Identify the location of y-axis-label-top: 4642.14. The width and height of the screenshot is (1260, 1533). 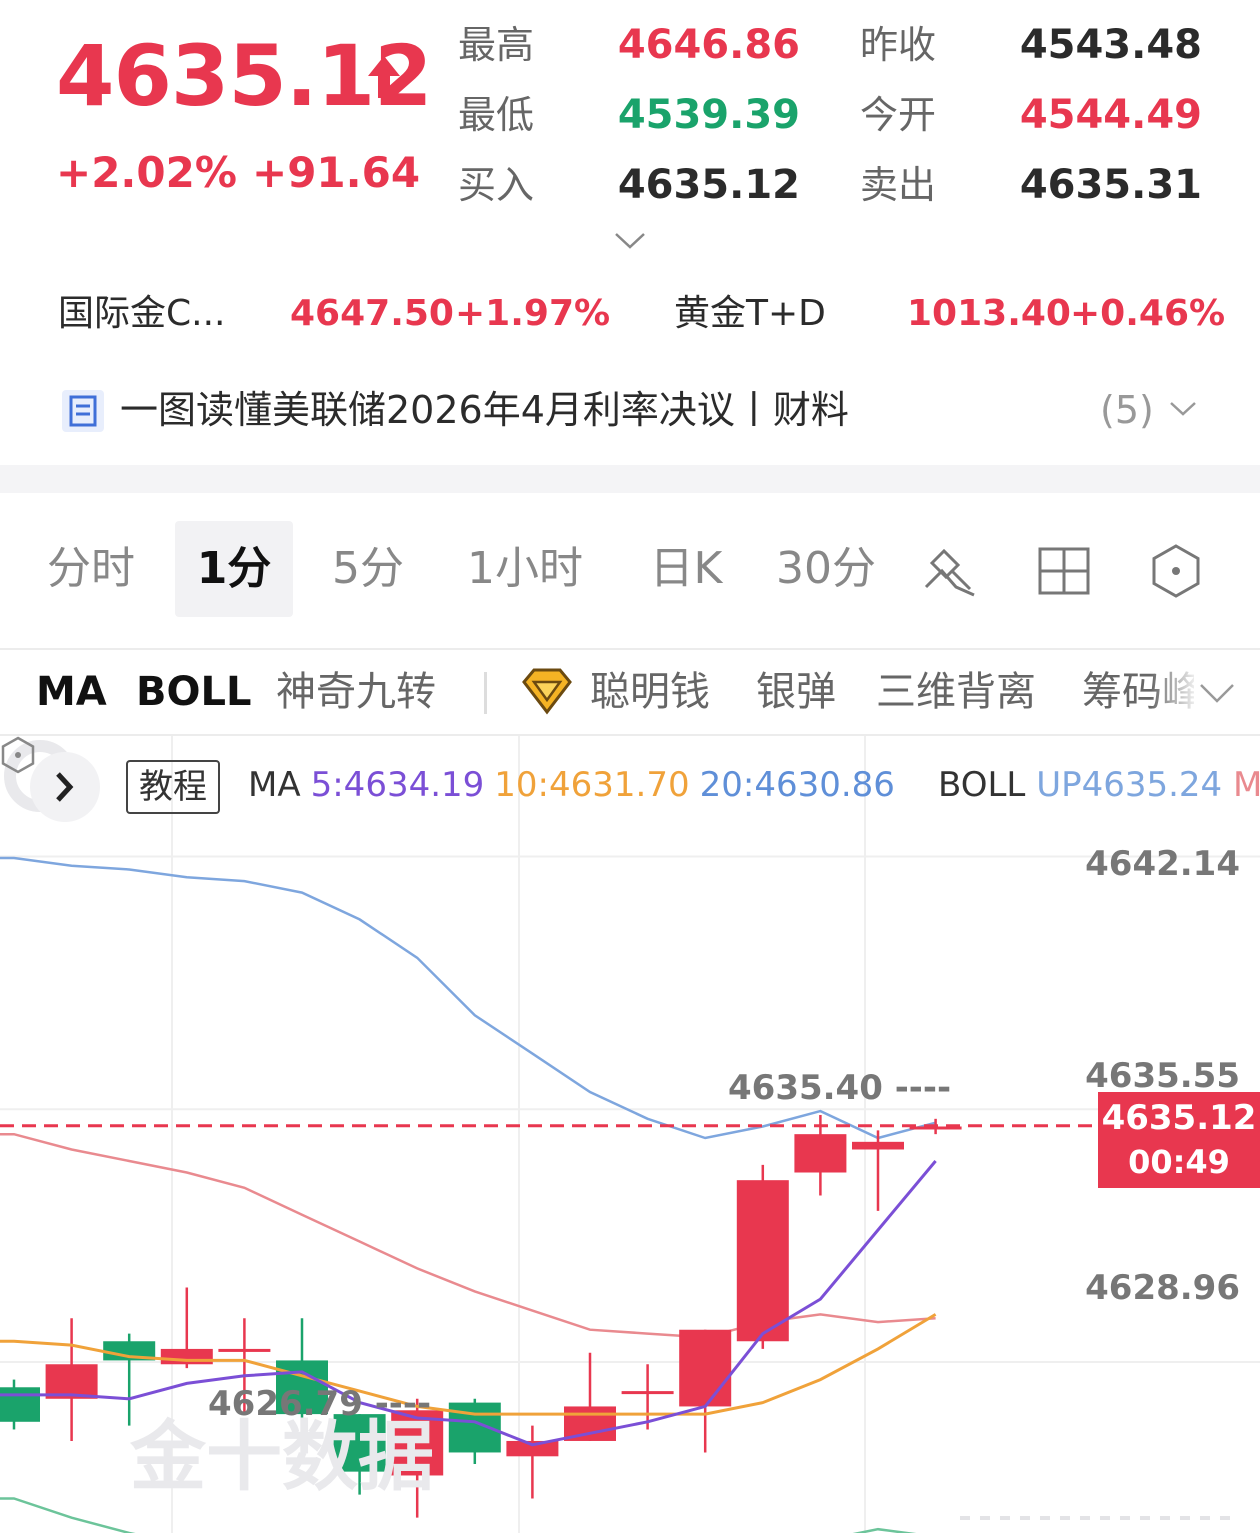
(1162, 864).